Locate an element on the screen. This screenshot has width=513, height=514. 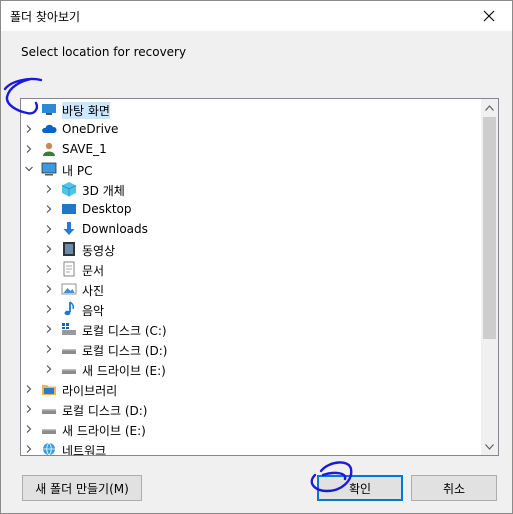
picture-icon is located at coordinates (69, 289).